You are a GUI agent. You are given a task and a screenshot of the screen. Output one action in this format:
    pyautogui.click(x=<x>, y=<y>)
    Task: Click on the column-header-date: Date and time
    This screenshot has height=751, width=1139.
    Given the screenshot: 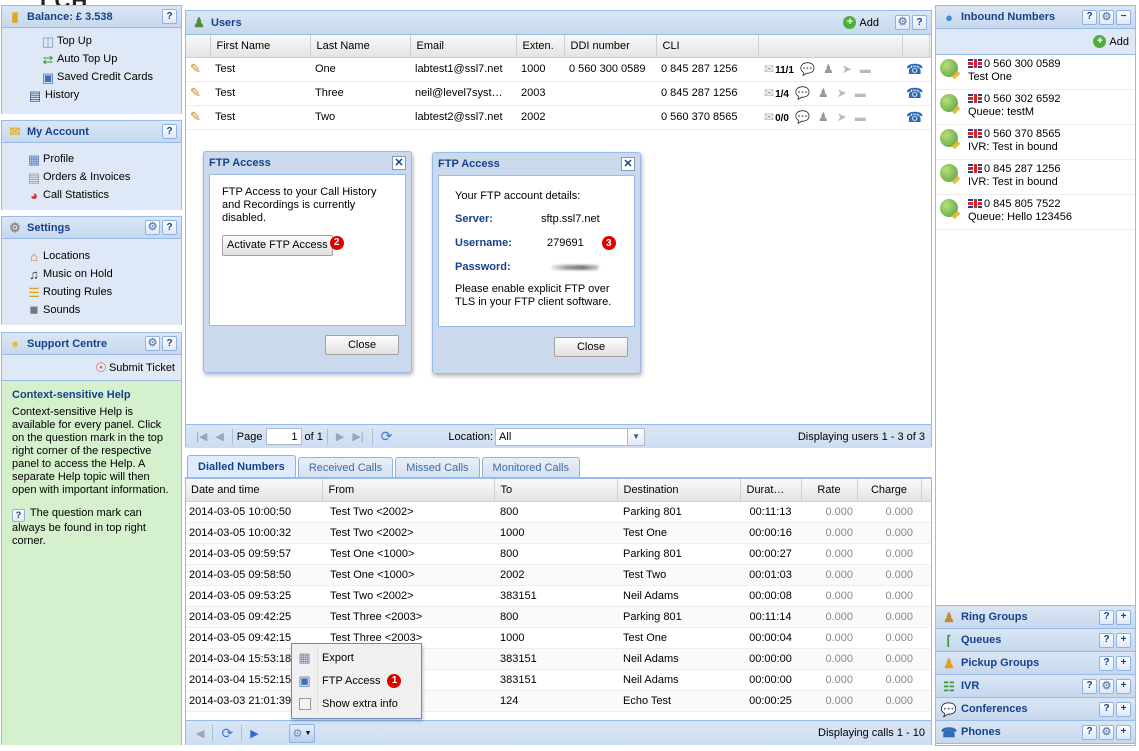 What is the action you would take?
    pyautogui.click(x=254, y=490)
    